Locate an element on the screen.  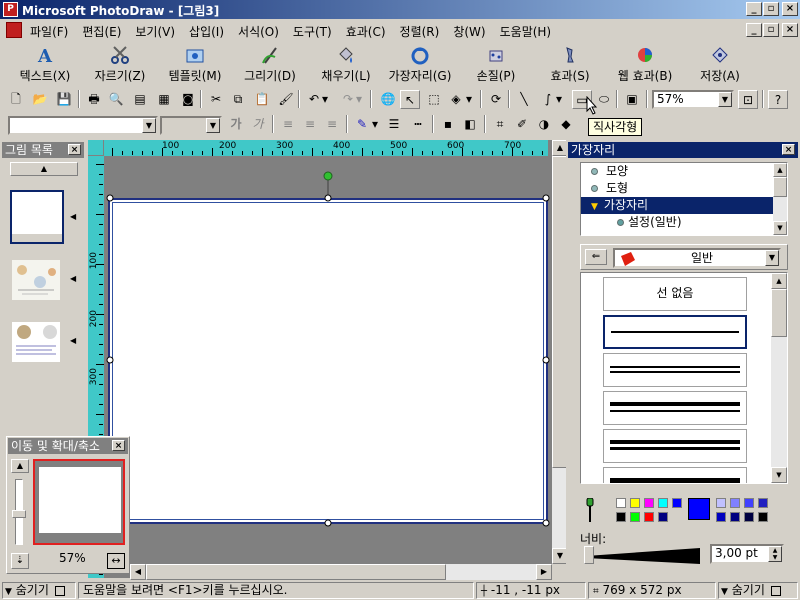
pen-dropdown-icon: ▾ is located at coordinates (375, 124).